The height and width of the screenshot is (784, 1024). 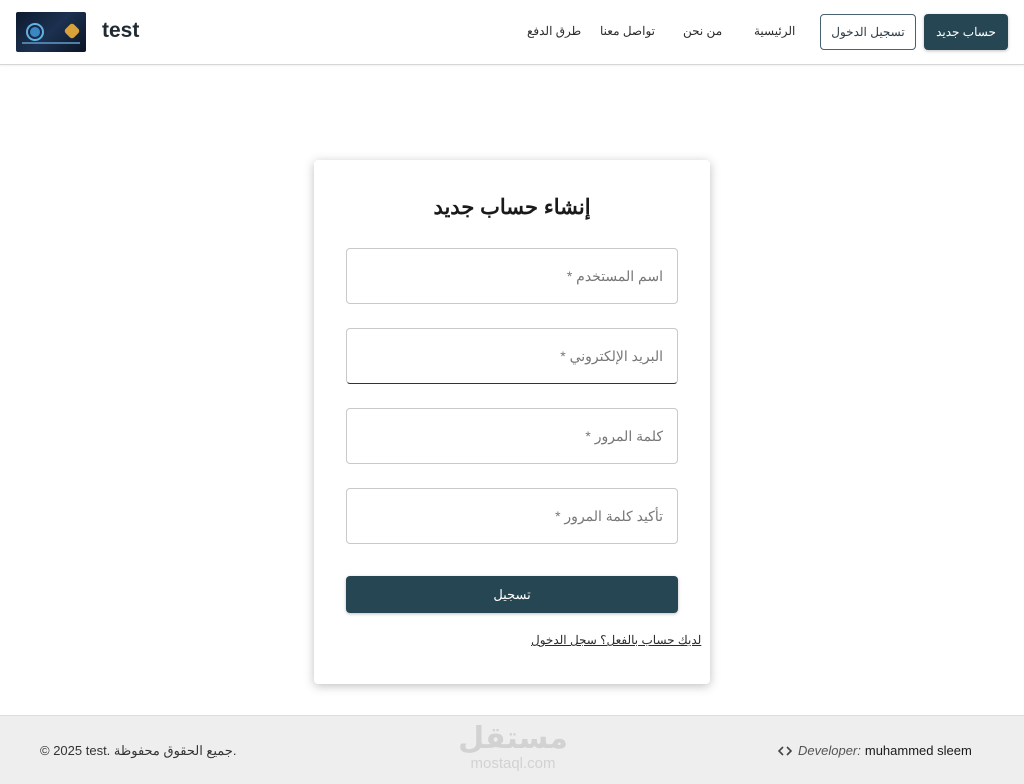 What do you see at coordinates (513, 763) in the screenshot?
I see `watermark-domain: mostaql.com` at bounding box center [513, 763].